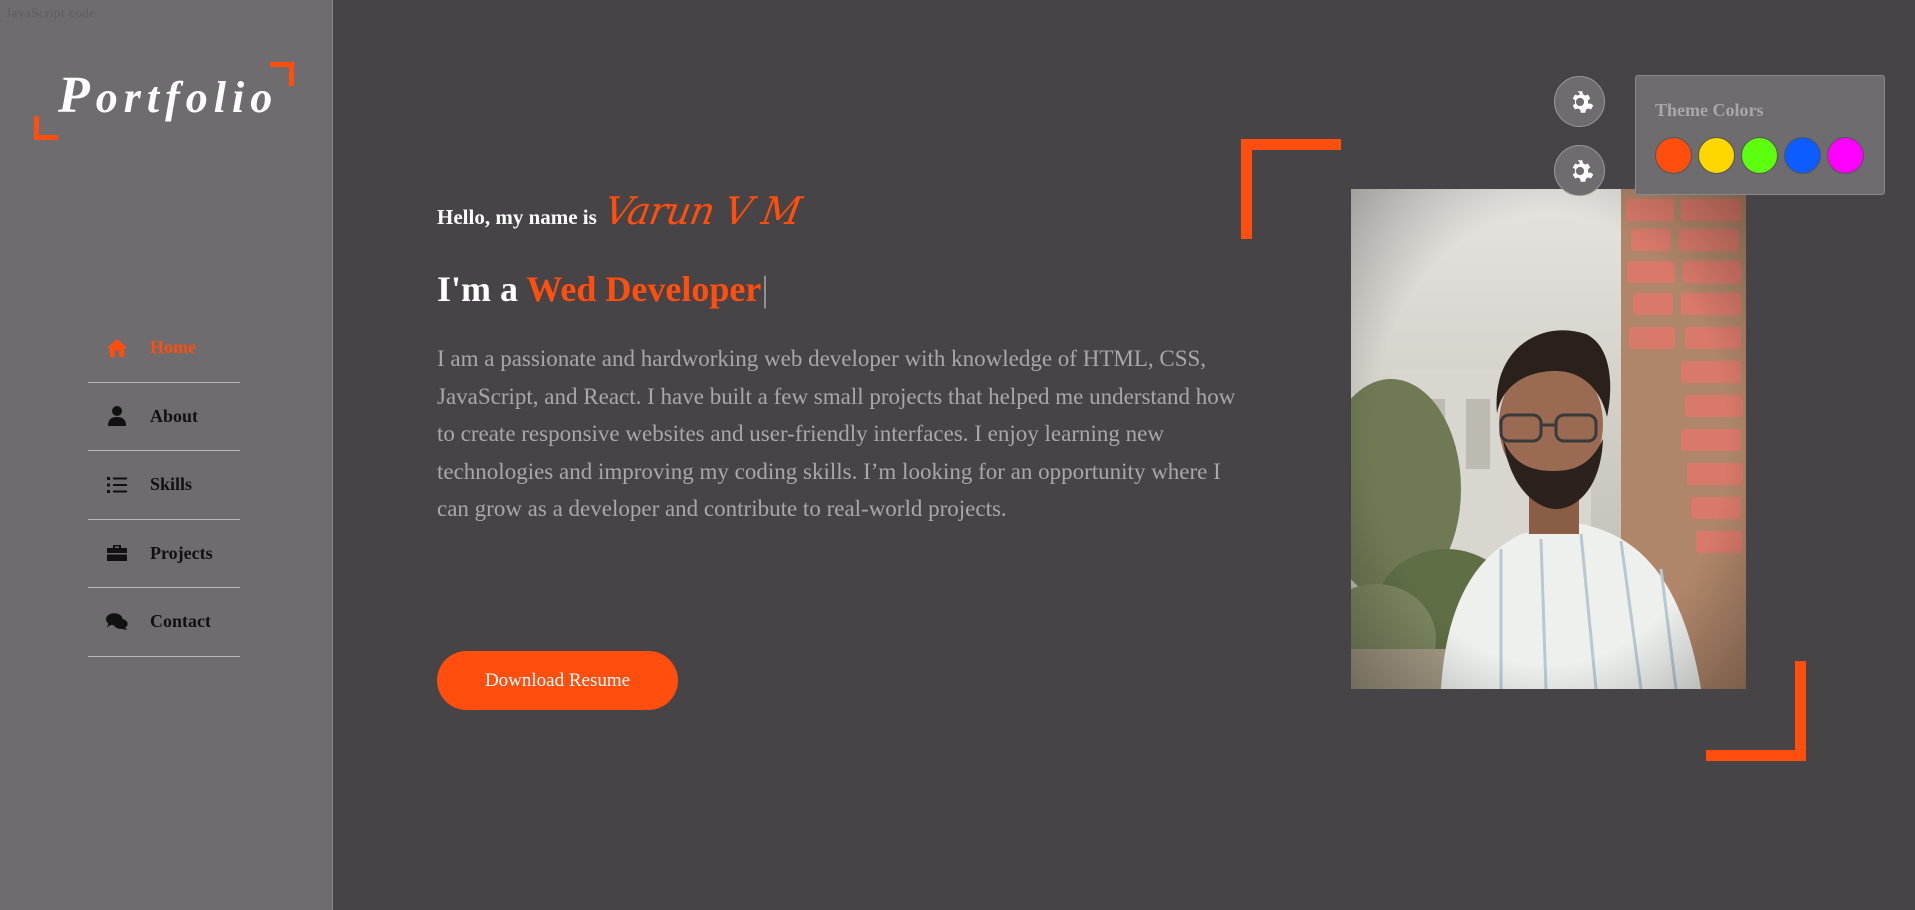 This screenshot has width=1915, height=910. I want to click on nav-item-label: Contact, so click(180, 621).